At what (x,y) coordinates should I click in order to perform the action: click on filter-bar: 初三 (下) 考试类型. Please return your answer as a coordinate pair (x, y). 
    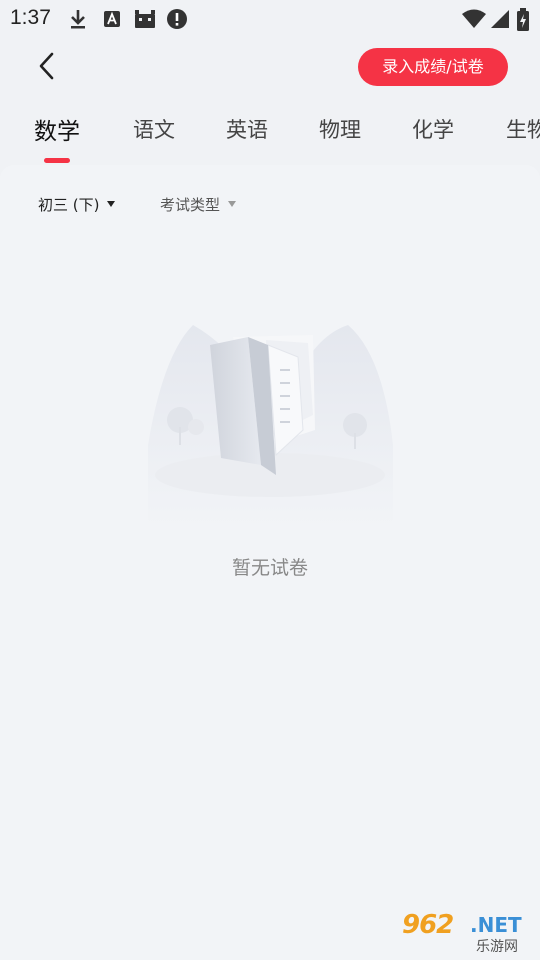
    Looking at the image, I should click on (270, 203).